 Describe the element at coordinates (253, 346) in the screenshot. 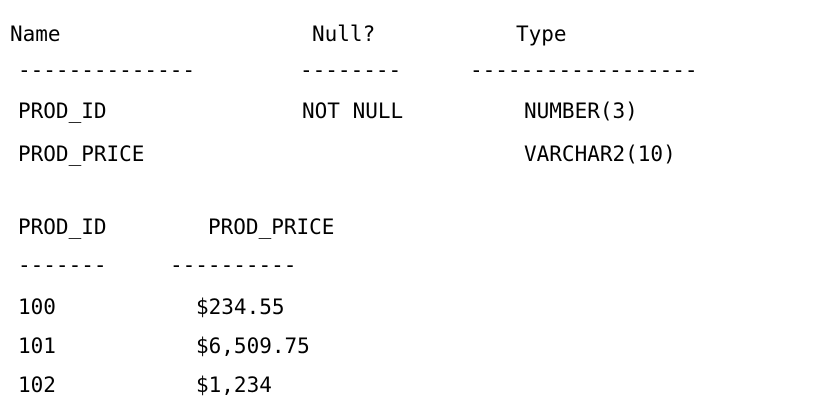

I see `cell-prod-price: $6,509.75` at that location.